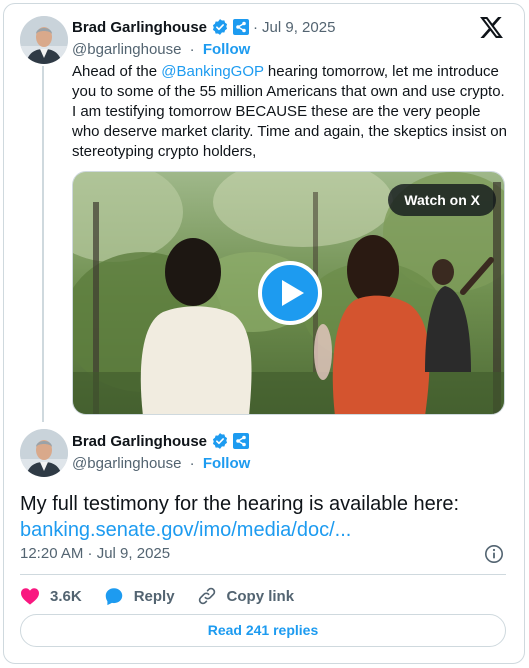  I want to click on reply-button: Reply, so click(139, 596).